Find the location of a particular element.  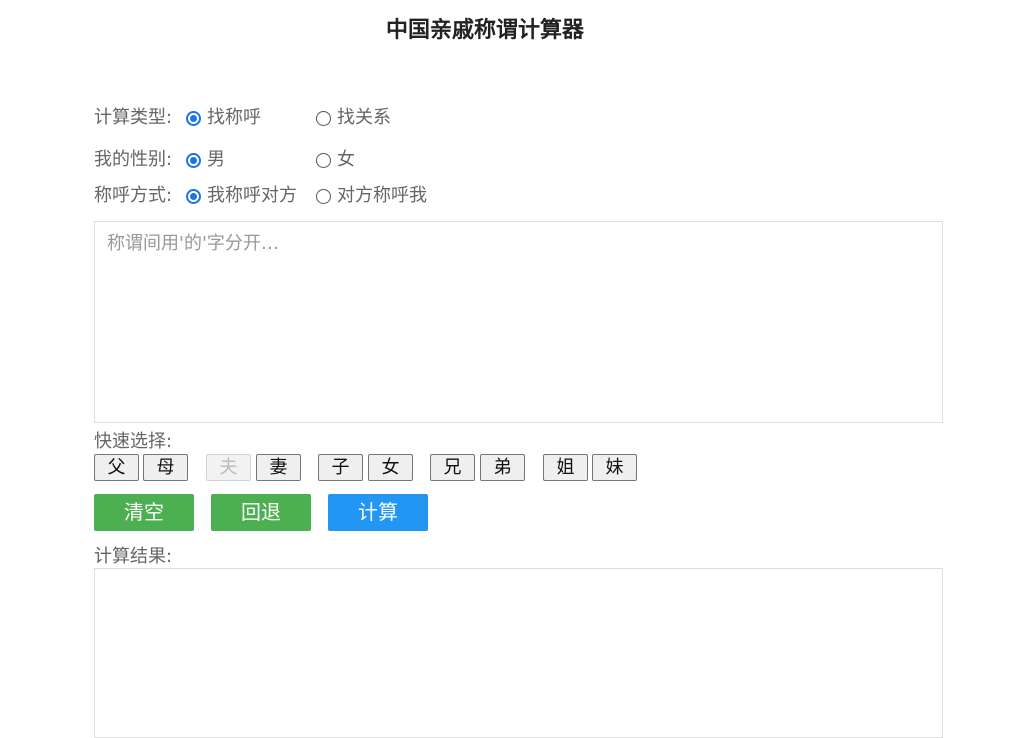

gender-label: 我的性别: is located at coordinates (133, 159).